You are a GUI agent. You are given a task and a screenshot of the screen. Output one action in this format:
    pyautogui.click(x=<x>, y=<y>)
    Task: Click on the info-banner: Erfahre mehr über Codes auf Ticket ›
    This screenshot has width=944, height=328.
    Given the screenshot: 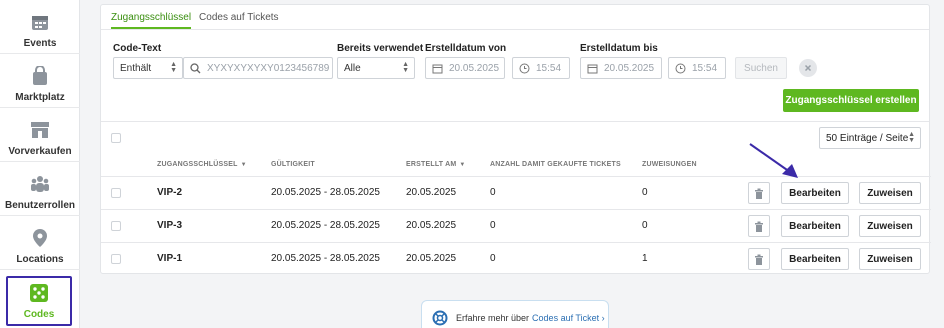 What is the action you would take?
    pyautogui.click(x=515, y=314)
    